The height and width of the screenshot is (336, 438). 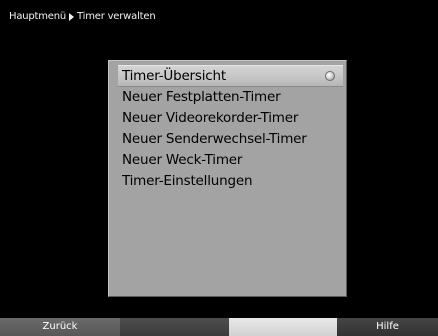 I want to click on menu-item-new-hdd-timer: Neuer Festplatten-Timer, so click(x=230, y=97).